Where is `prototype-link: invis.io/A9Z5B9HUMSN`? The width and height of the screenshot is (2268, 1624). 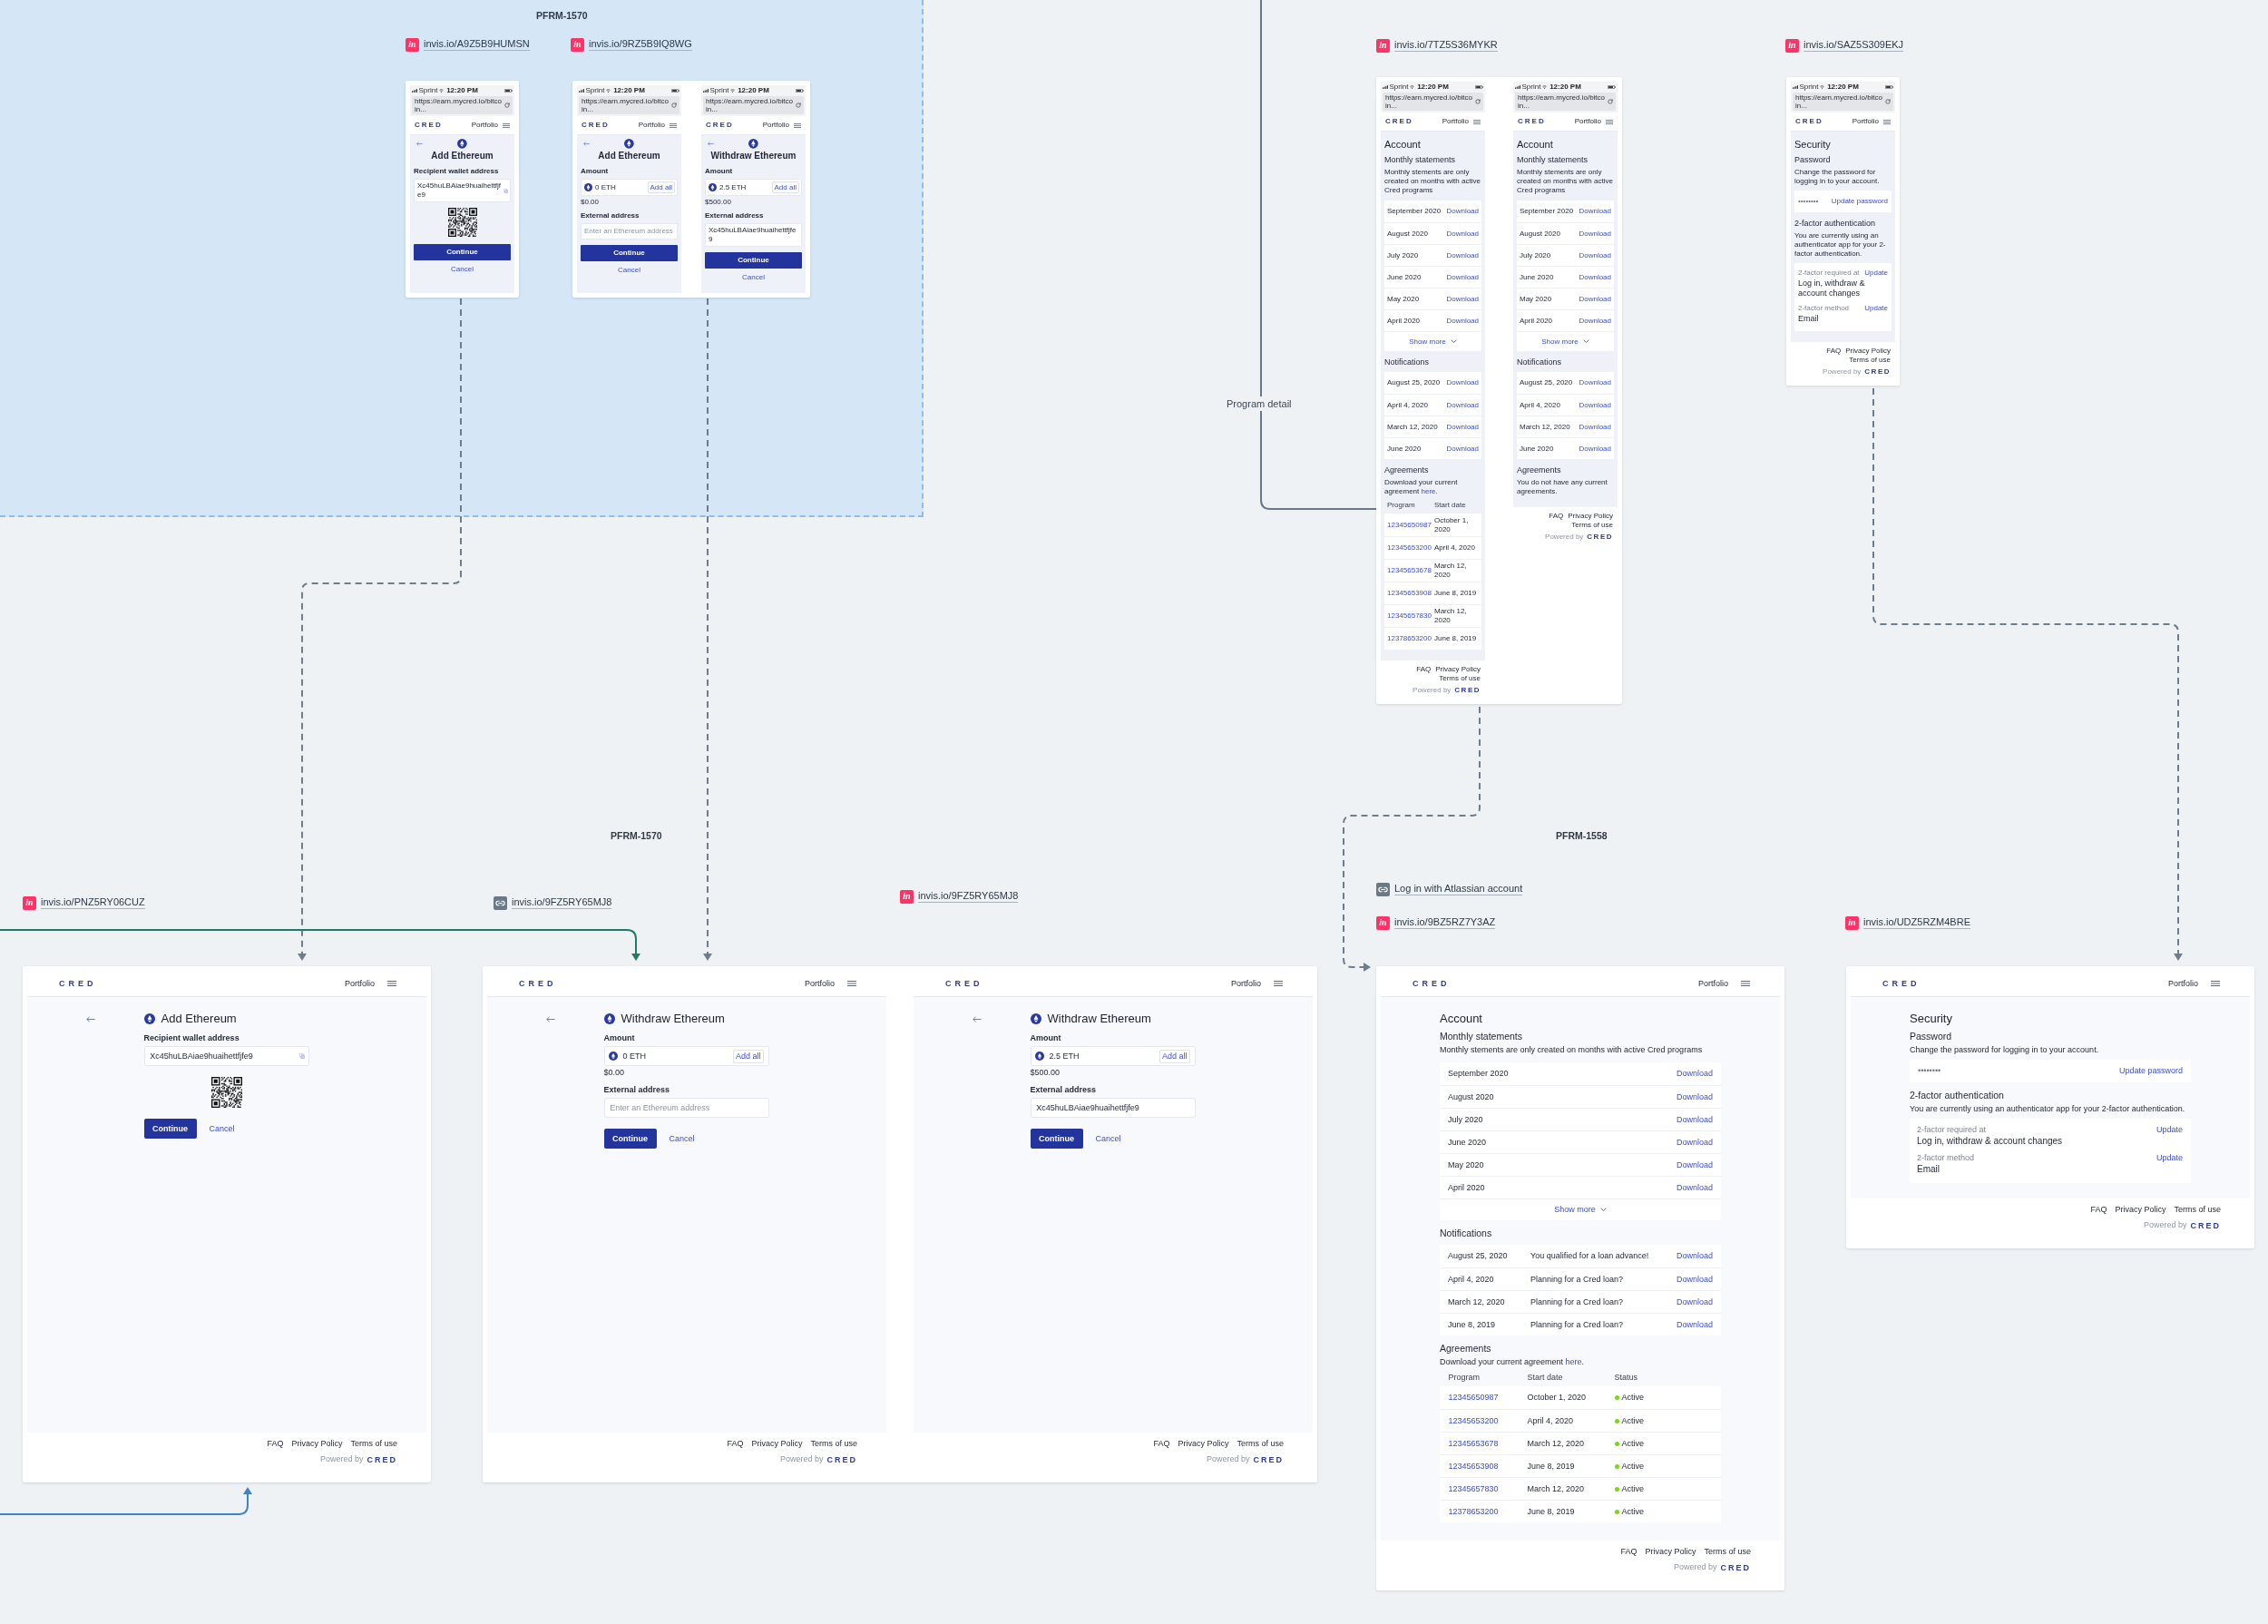
prototype-link: invis.io/A9Z5B9HUMSN is located at coordinates (477, 44).